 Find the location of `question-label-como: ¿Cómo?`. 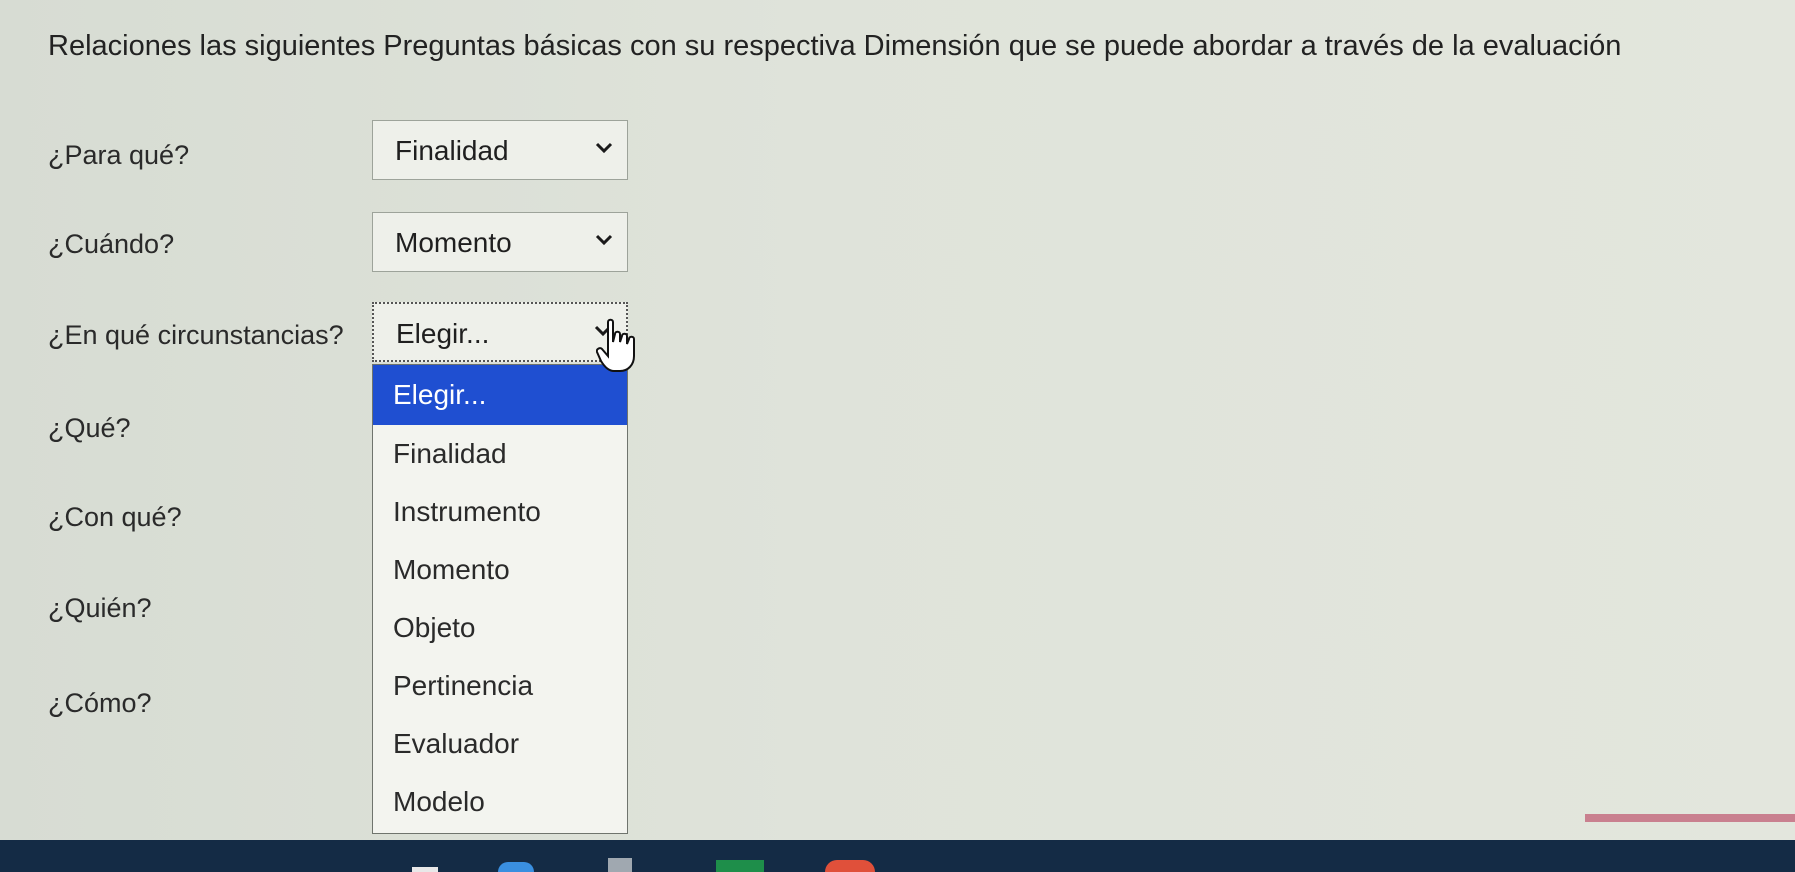

question-label-como: ¿Cómo? is located at coordinates (100, 703).